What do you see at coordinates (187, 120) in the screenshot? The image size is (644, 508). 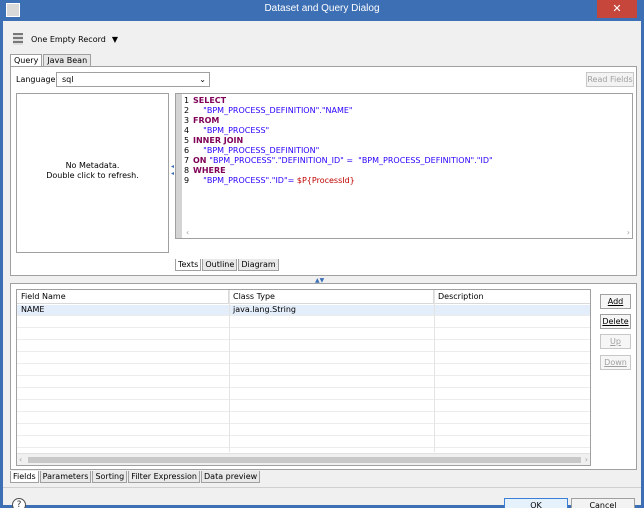 I see `line-number: 3` at bounding box center [187, 120].